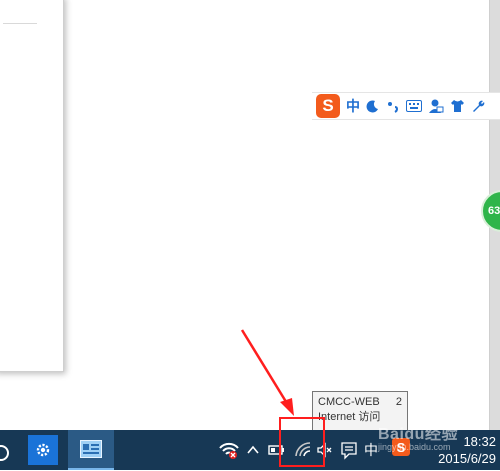 The height and width of the screenshot is (471, 500). What do you see at coordinates (349, 402) in the screenshot?
I see `network-name: CMCC-WEB` at bounding box center [349, 402].